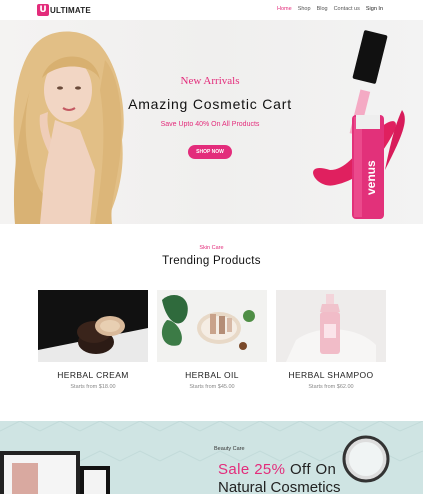 Image resolution: width=423 pixels, height=494 pixels. Describe the element at coordinates (93, 387) in the screenshot. I see `product-price: Starts from $18.00` at that location.